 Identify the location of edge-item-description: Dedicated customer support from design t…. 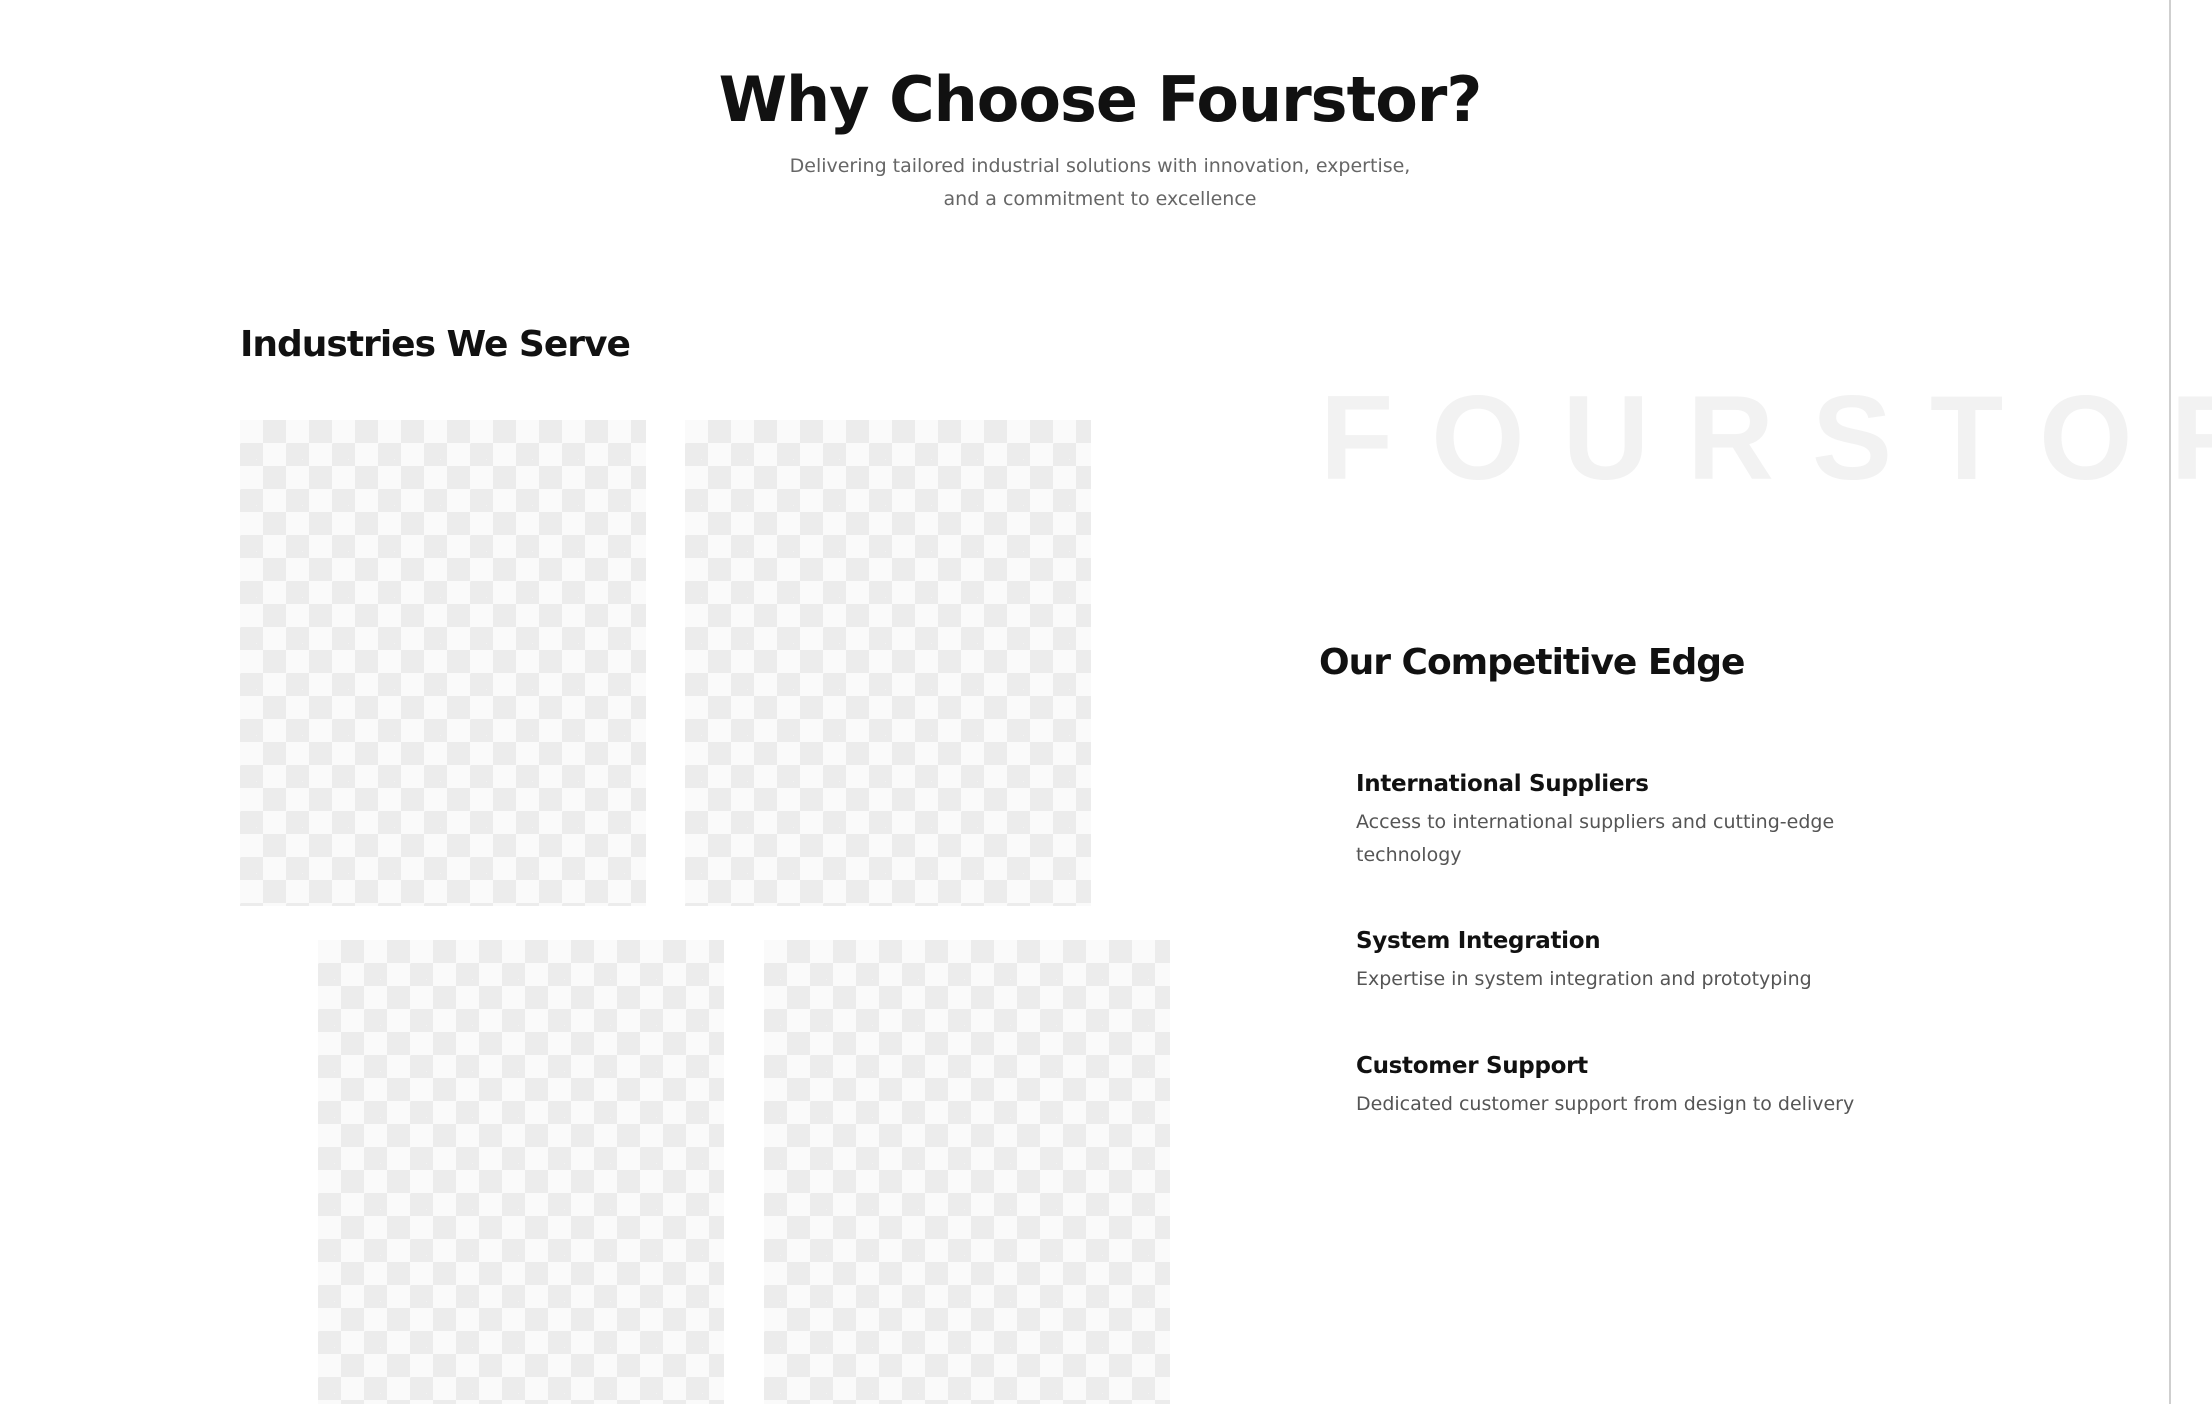
(1605, 1104).